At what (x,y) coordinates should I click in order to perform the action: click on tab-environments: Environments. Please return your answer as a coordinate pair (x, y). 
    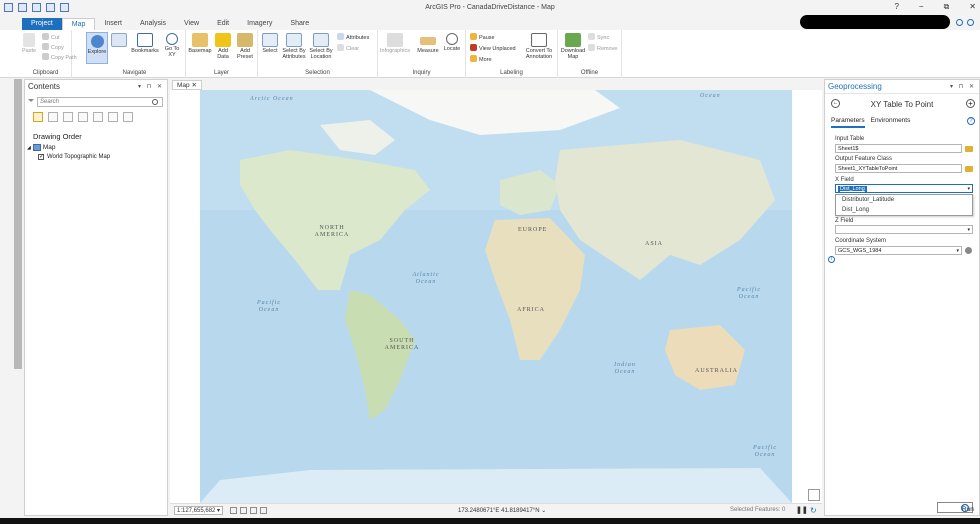
    Looking at the image, I should click on (891, 121).